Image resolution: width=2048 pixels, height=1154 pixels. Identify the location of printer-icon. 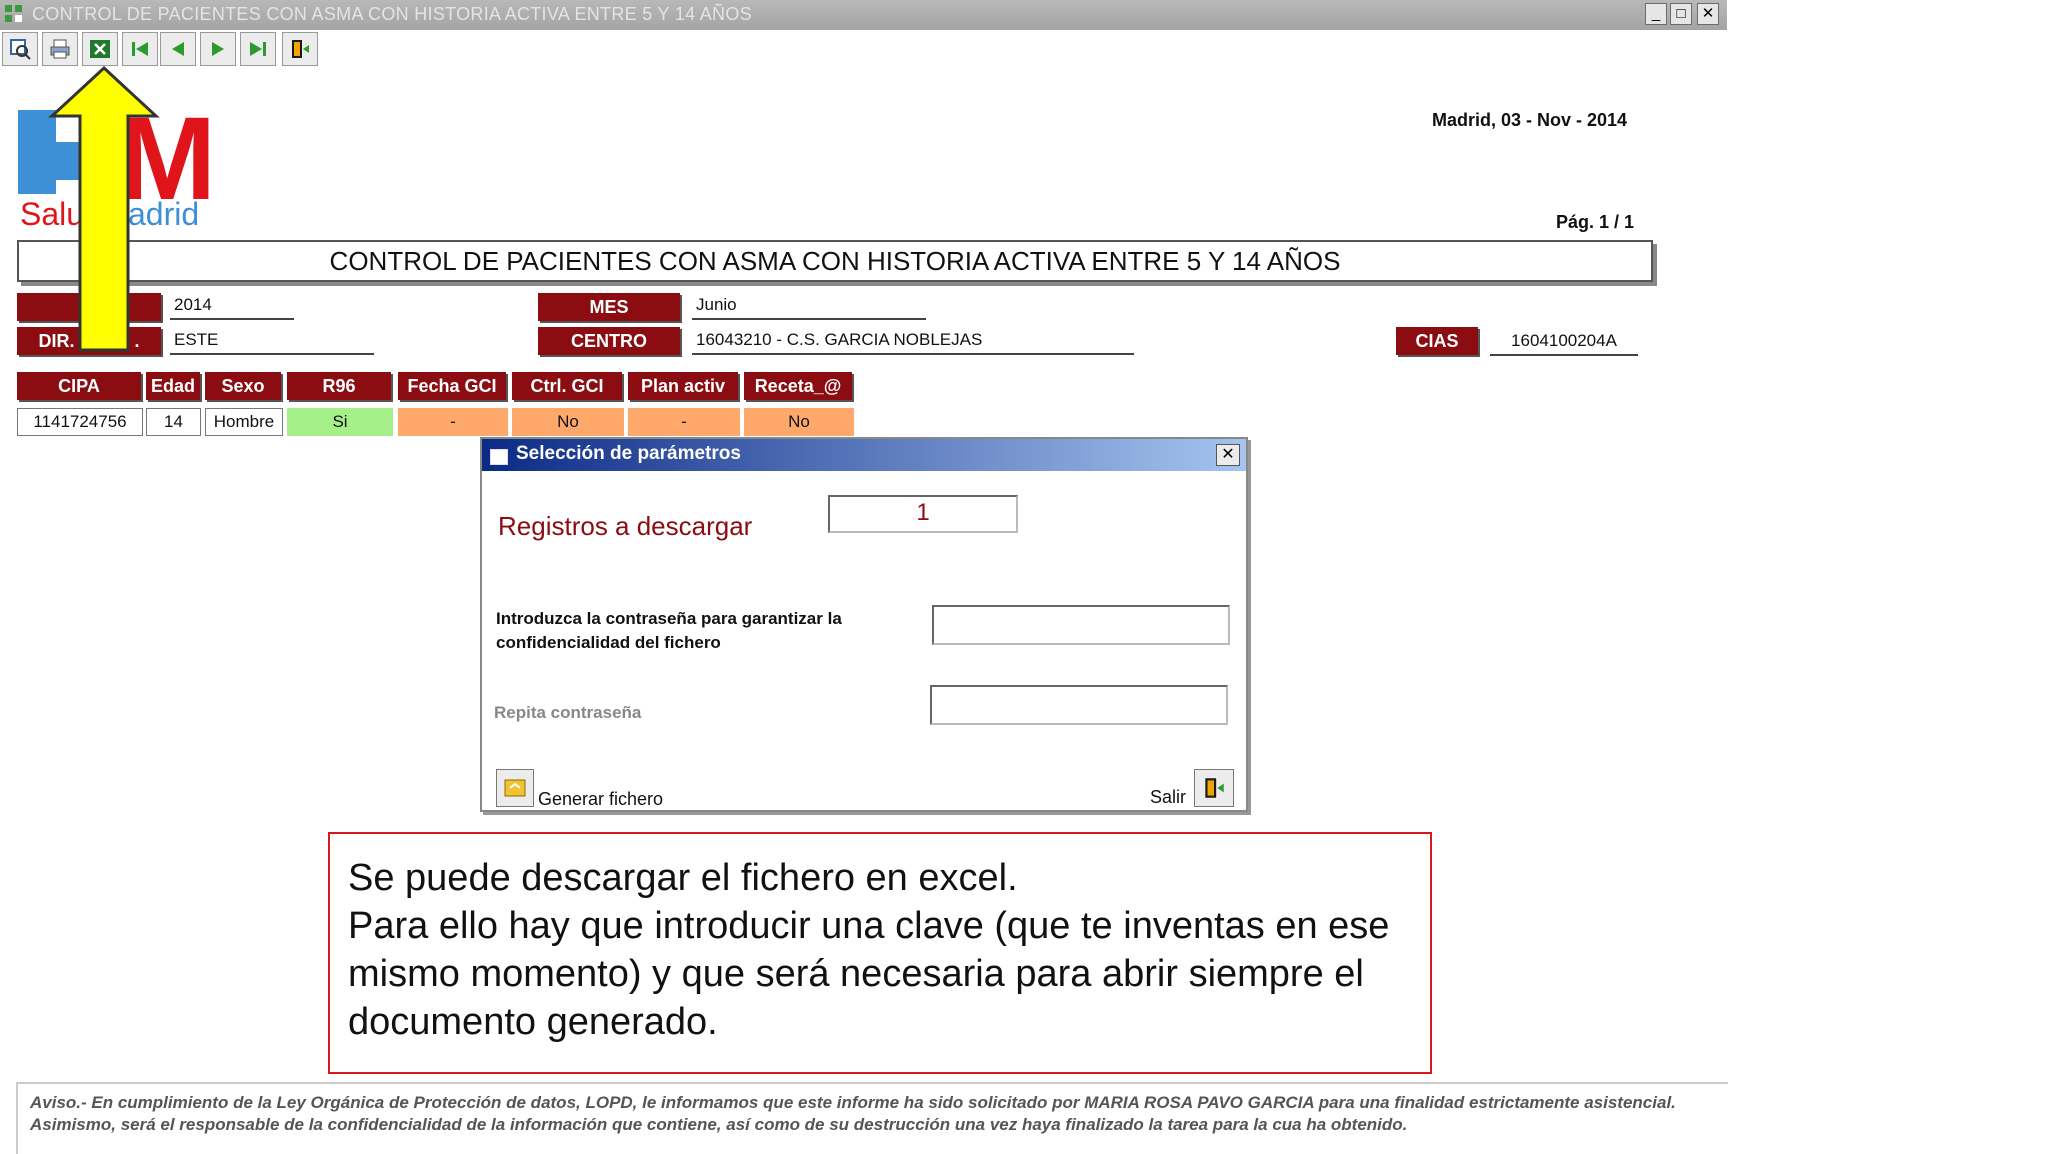
(60, 49).